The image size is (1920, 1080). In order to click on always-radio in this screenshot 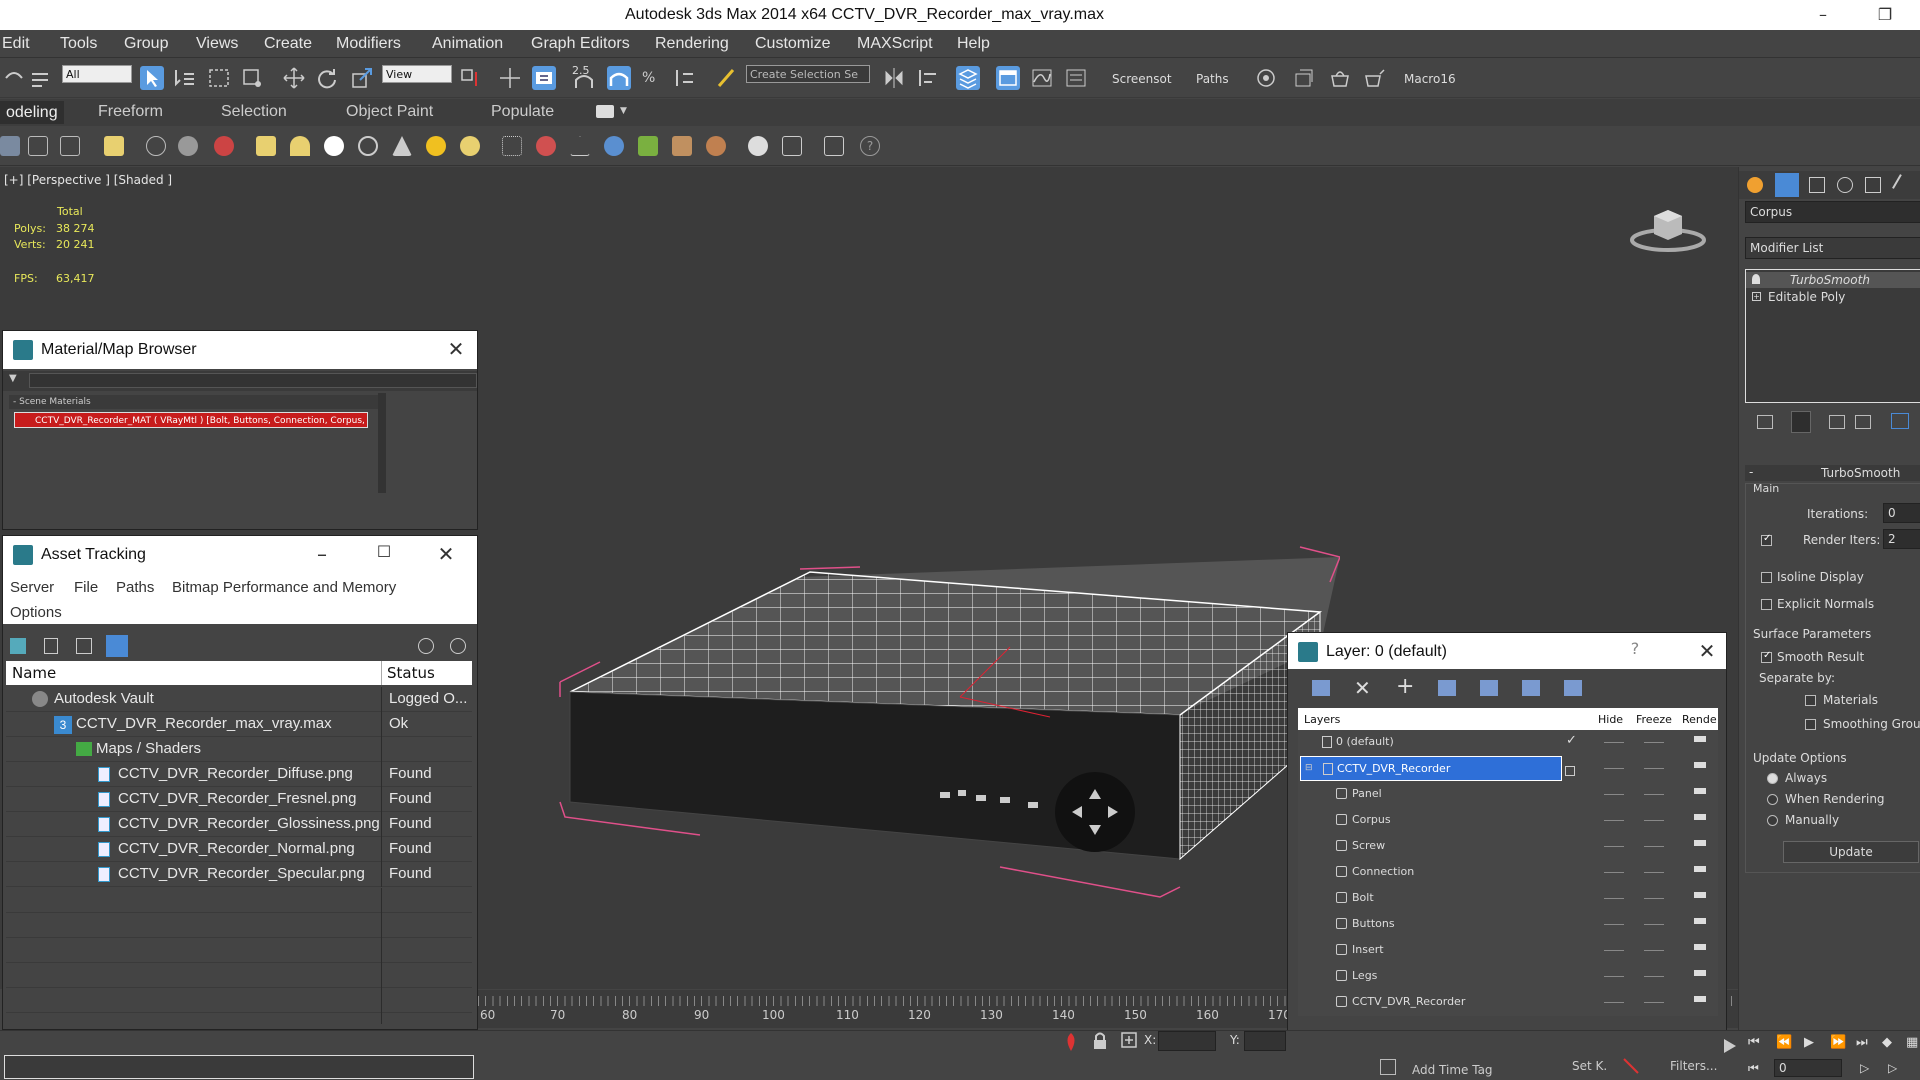, I will do `click(1772, 778)`.